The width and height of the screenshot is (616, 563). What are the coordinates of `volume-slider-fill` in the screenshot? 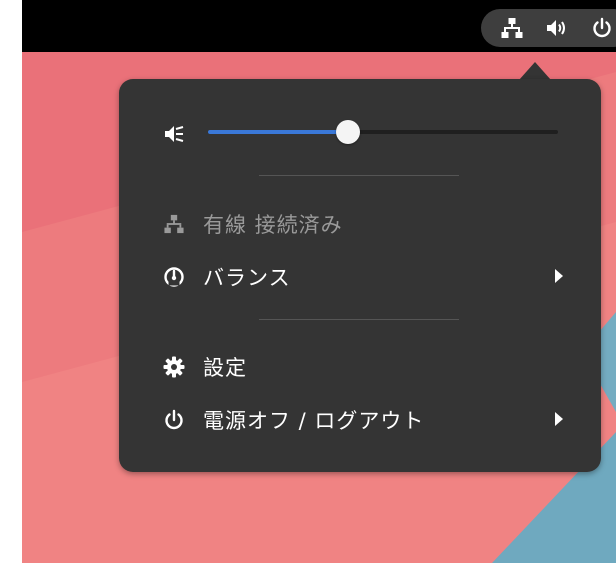 It's located at (278, 132).